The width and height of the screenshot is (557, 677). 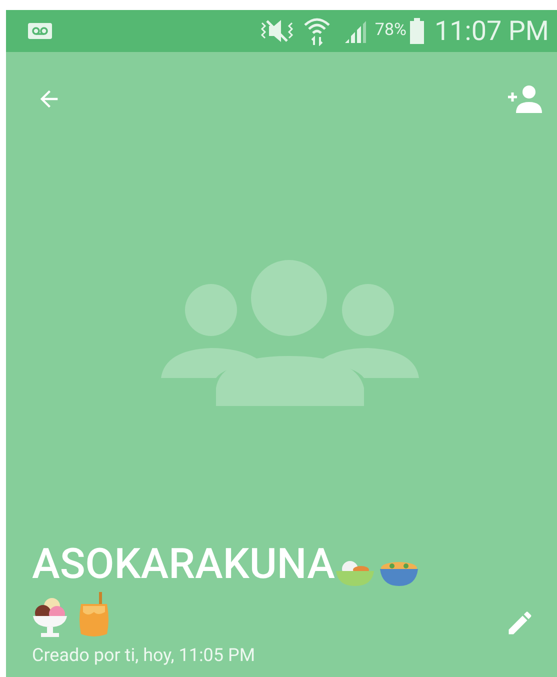 I want to click on group-name: ASOKARAKUNA, so click(x=183, y=565).